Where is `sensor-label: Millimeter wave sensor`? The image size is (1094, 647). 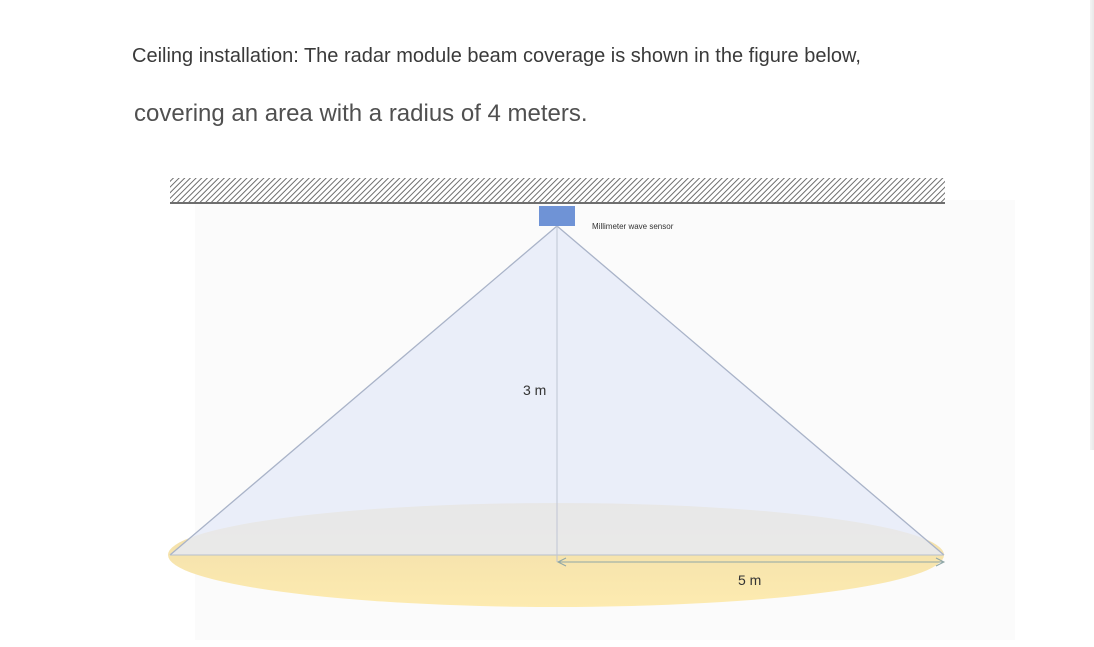 sensor-label: Millimeter wave sensor is located at coordinates (633, 226).